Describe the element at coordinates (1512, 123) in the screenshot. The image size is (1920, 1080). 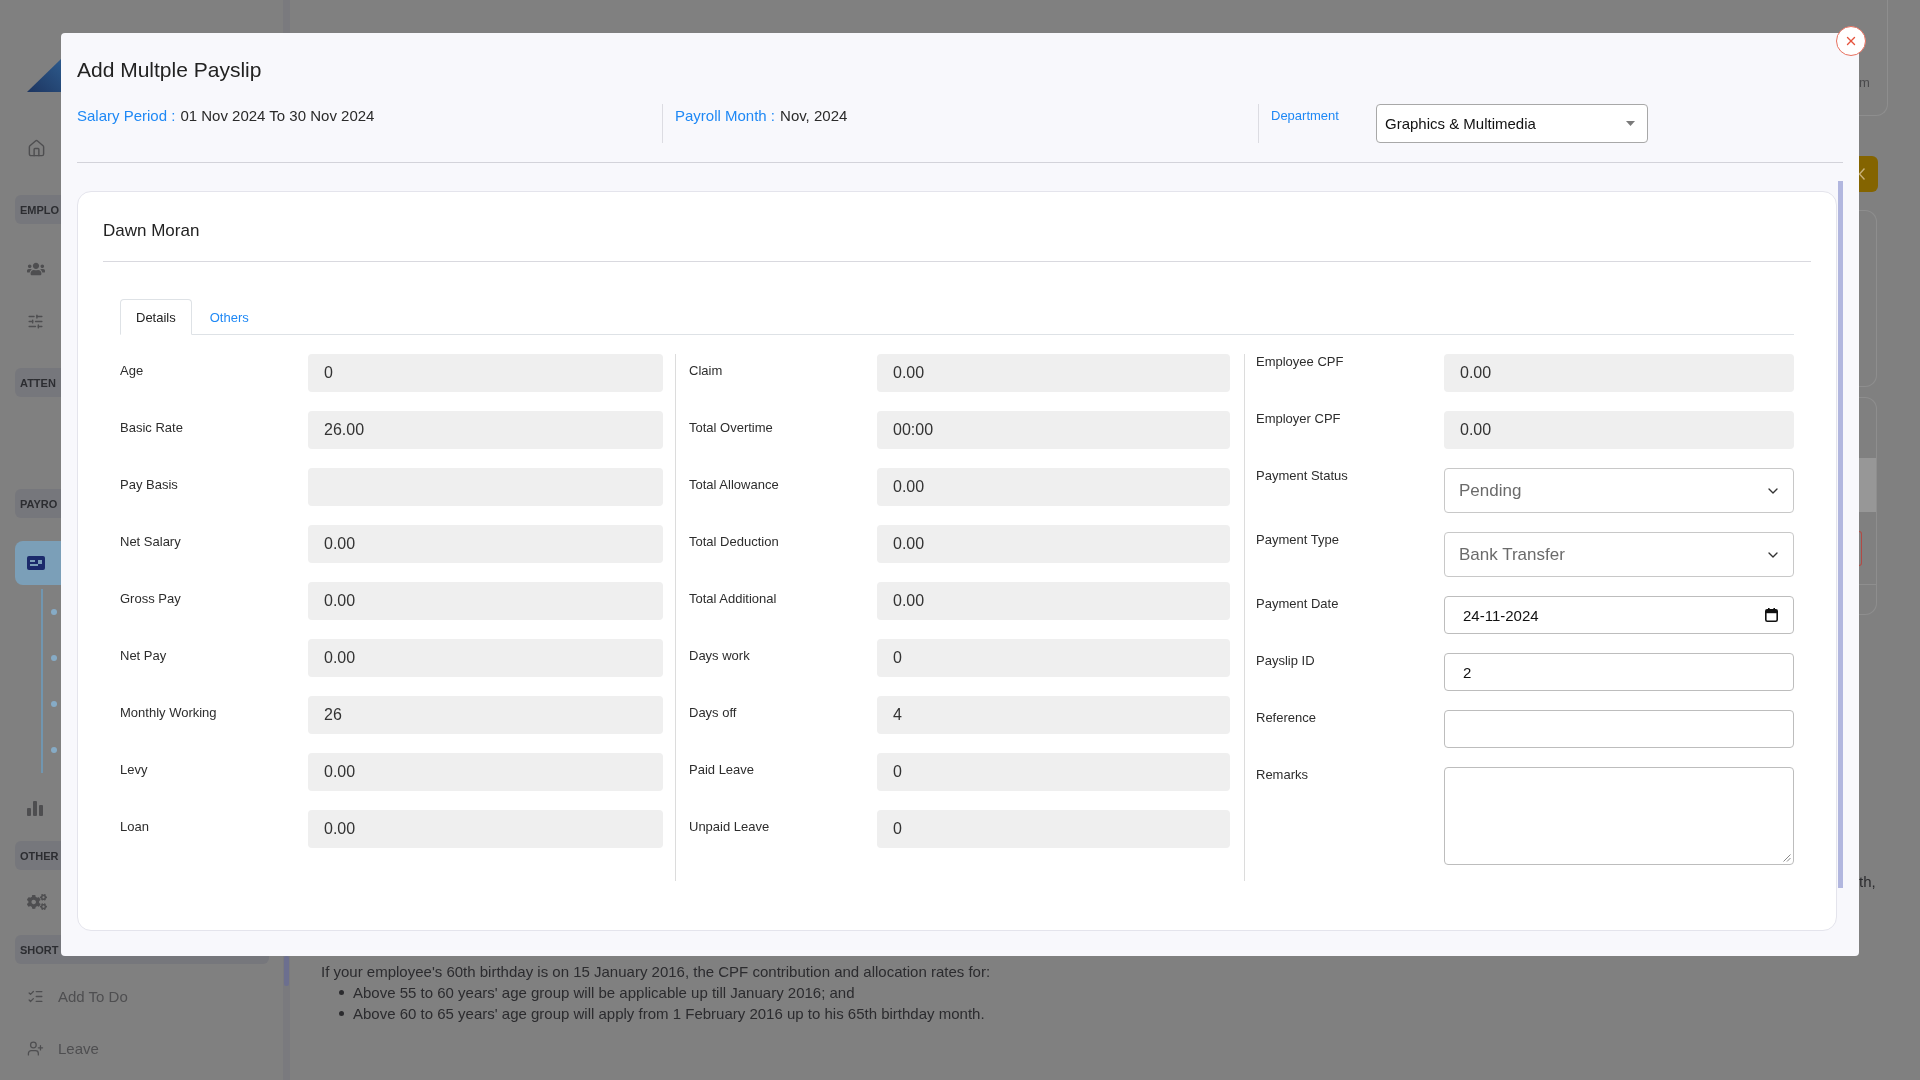
I see `department-select: Graphics & Multimedia` at that location.